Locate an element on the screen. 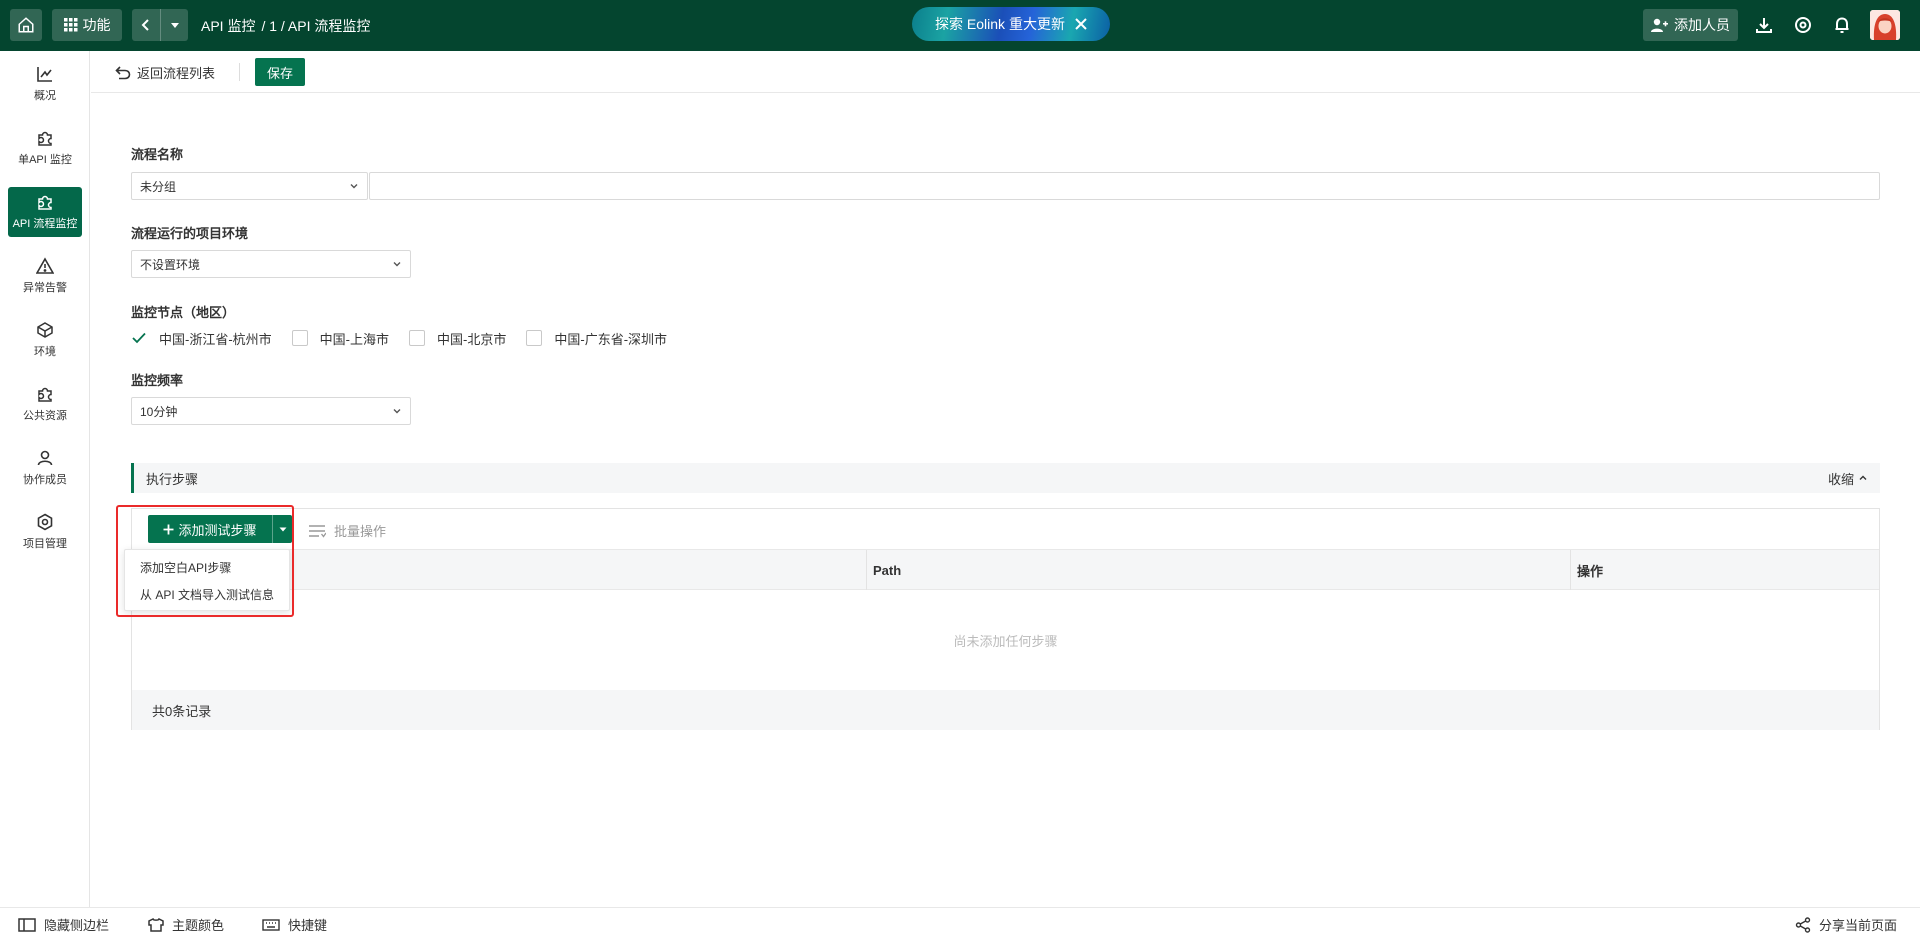 Image resolution: width=1920 pixels, height=937 pixels. theme-color-label: 主题颜色 is located at coordinates (198, 925).